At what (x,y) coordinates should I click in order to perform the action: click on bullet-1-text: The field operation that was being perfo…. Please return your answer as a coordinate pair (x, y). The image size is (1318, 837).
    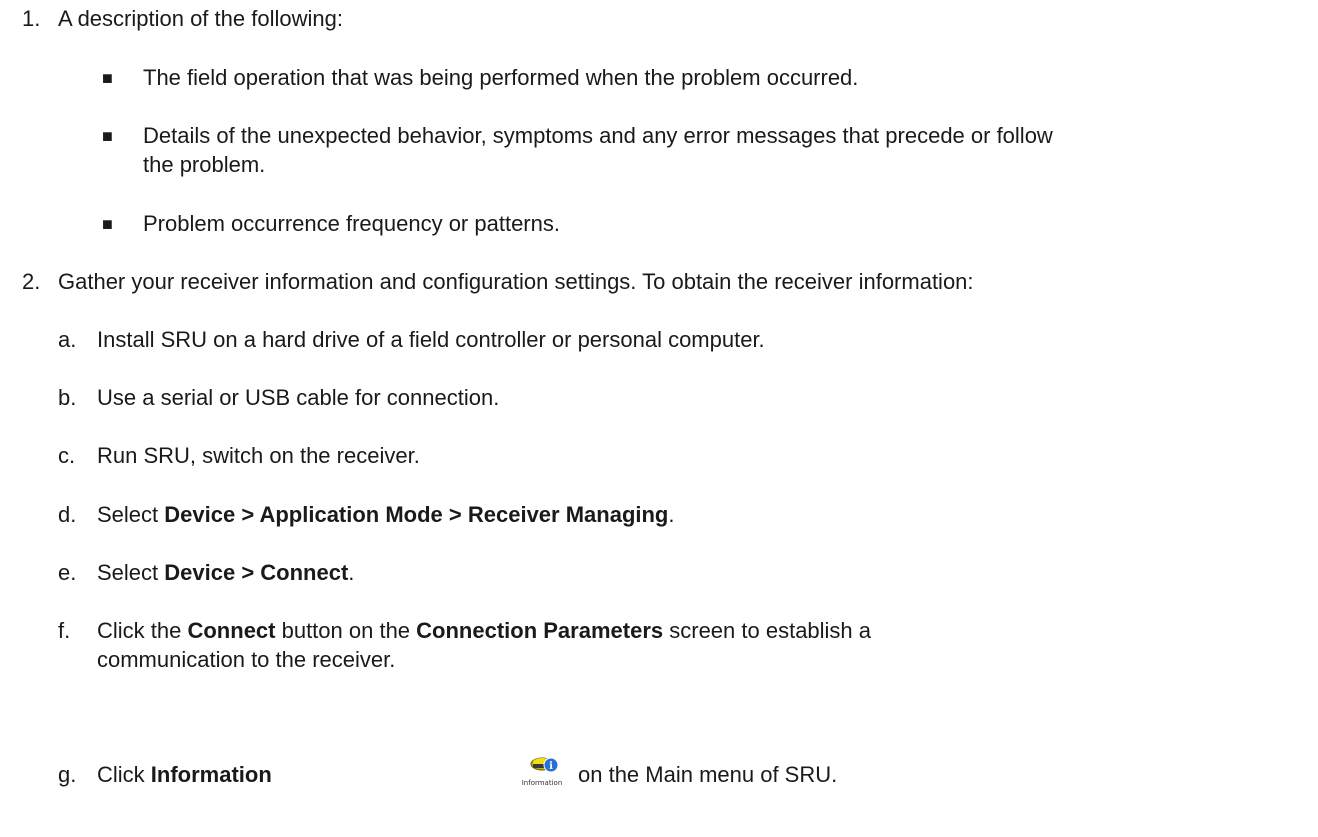
    Looking at the image, I should click on (501, 77).